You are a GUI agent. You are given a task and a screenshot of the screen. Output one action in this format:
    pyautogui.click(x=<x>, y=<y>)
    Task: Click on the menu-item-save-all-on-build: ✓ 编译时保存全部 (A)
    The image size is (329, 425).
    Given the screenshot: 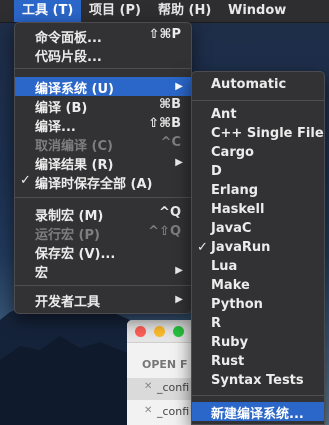 What is the action you would take?
    pyautogui.click(x=103, y=182)
    